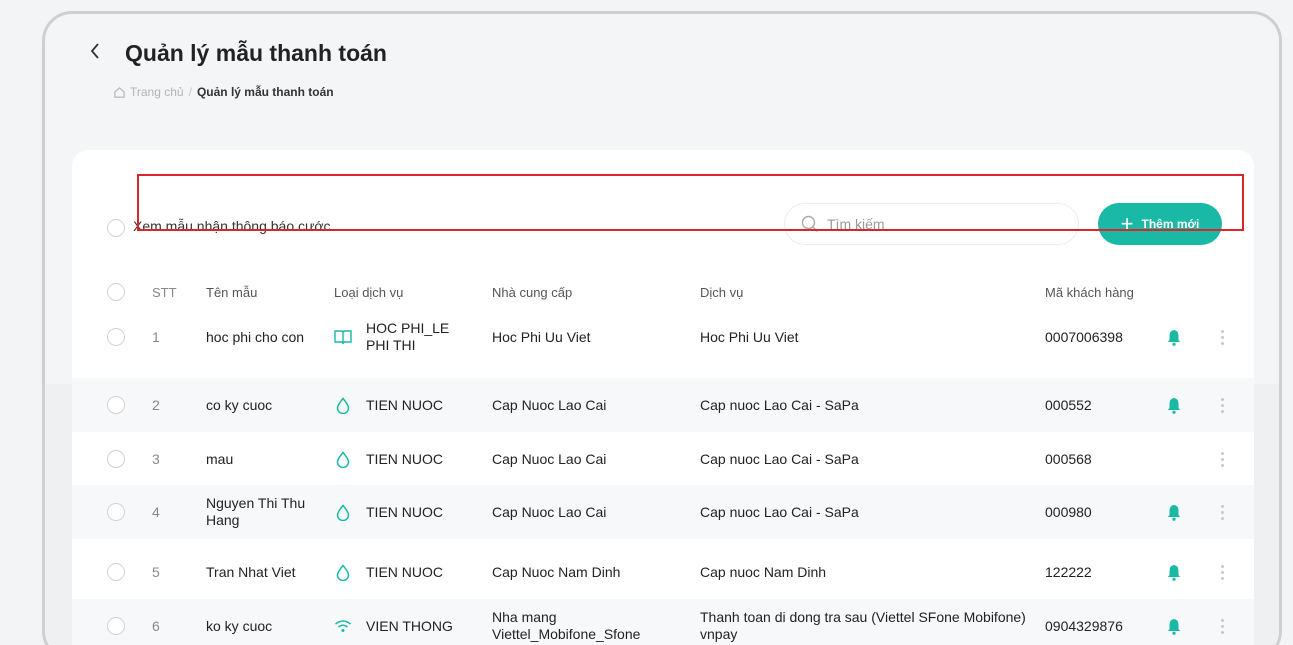  Describe the element at coordinates (1084, 337) in the screenshot. I see `row-customer-code: 0007006398` at that location.